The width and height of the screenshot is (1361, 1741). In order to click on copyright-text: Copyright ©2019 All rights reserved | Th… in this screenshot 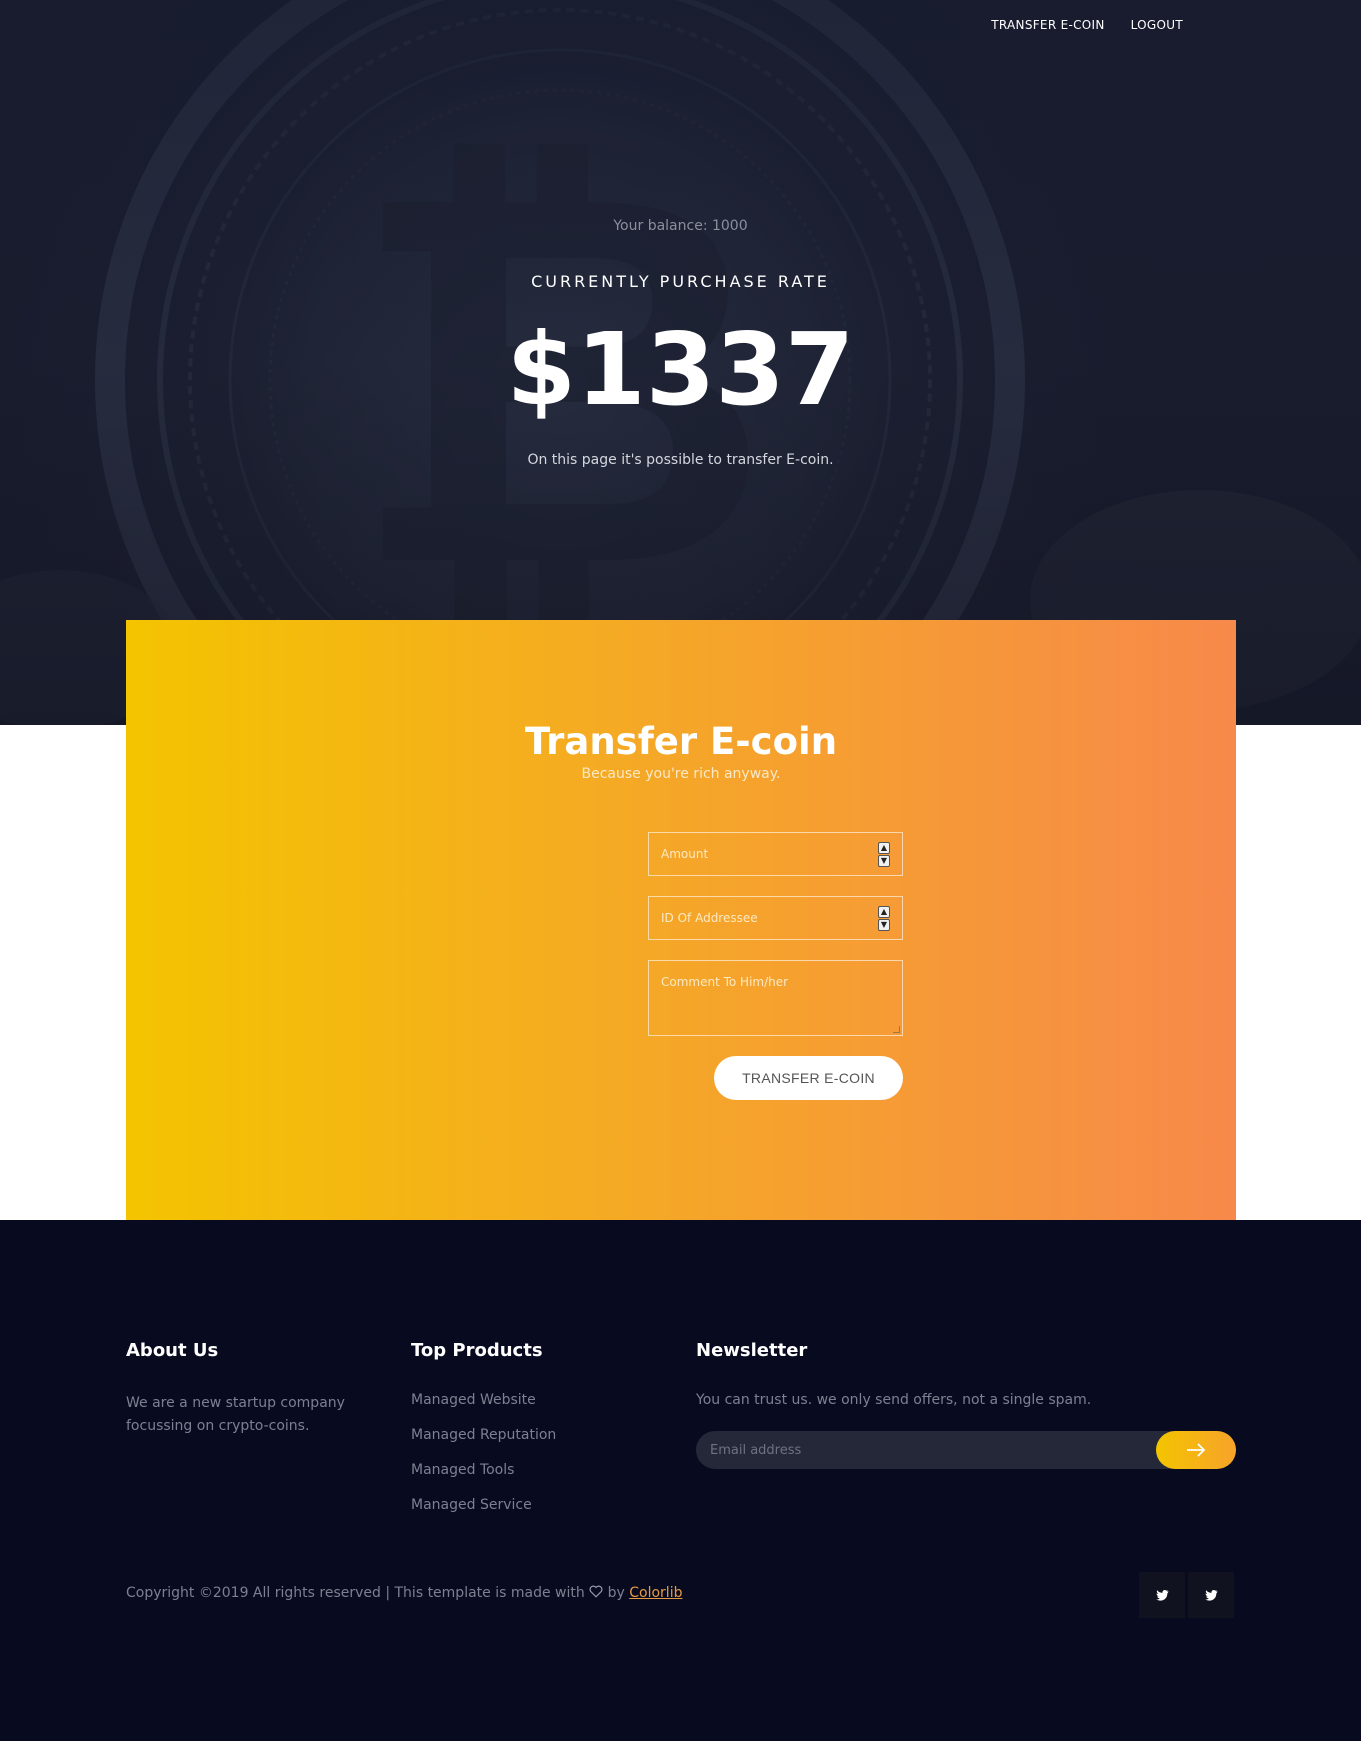, I will do `click(355, 1593)`.